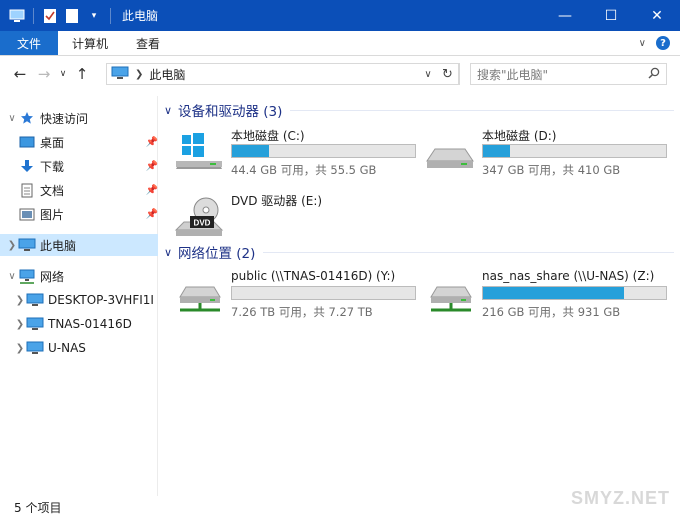  Describe the element at coordinates (568, 74) in the screenshot. I see `search-input: 搜索"此电脑"` at that location.